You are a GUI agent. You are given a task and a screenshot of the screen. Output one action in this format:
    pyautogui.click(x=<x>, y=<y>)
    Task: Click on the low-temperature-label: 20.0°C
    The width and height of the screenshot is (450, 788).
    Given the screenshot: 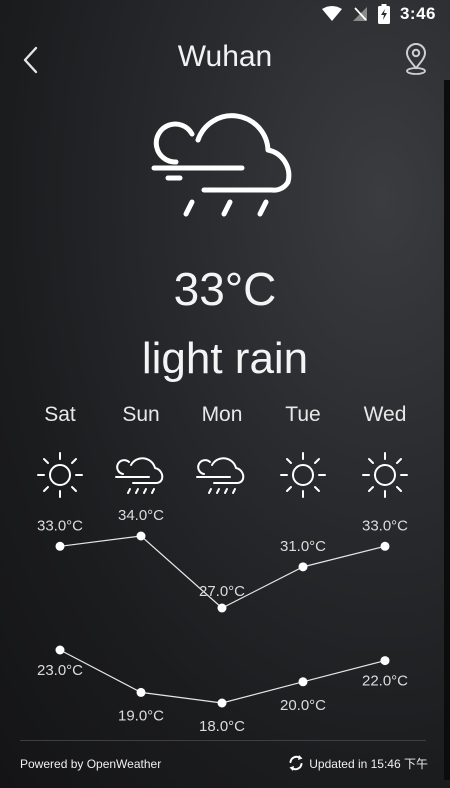 What is the action you would take?
    pyautogui.click(x=303, y=705)
    